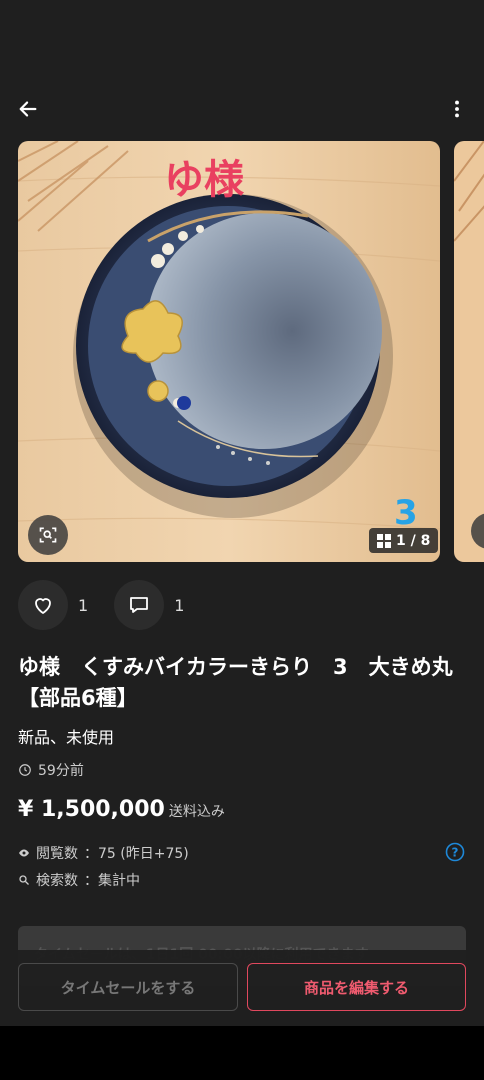 This screenshot has width=484, height=1080. I want to click on comment-button, so click(139, 605).